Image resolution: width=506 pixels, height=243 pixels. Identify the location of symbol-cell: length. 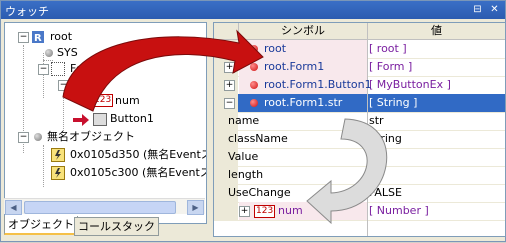
(246, 174).